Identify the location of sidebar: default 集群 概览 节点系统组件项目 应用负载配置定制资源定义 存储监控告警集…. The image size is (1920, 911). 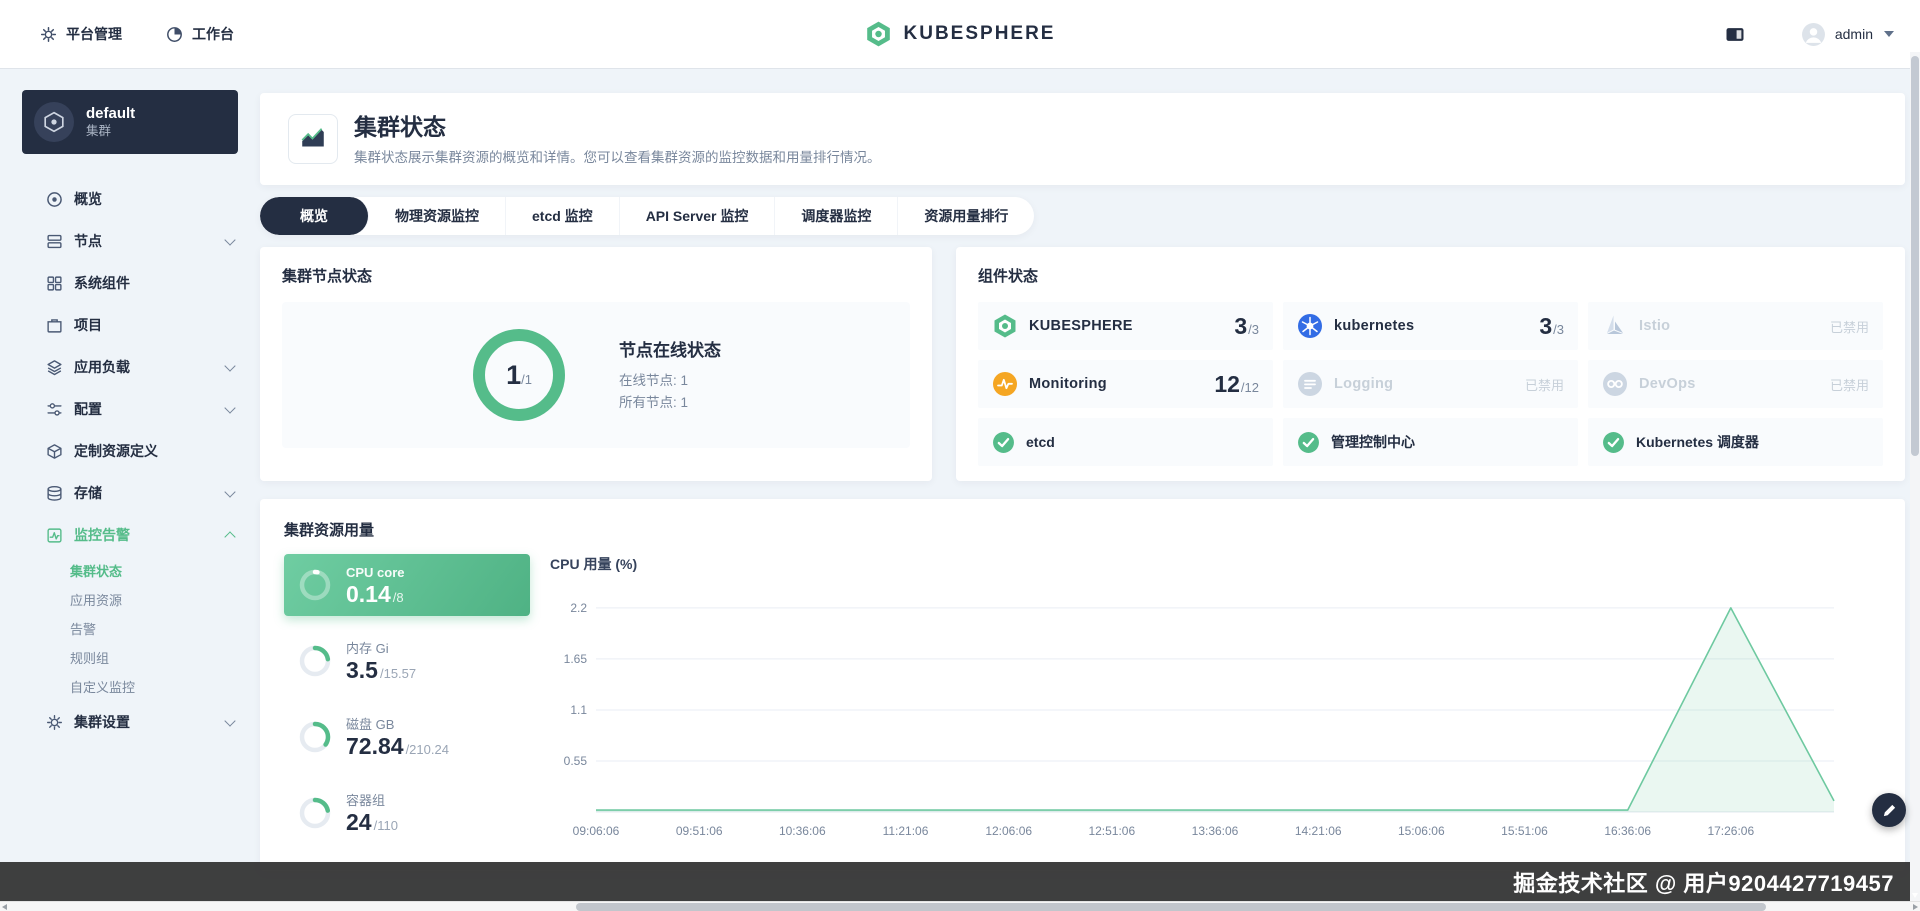
(130, 489).